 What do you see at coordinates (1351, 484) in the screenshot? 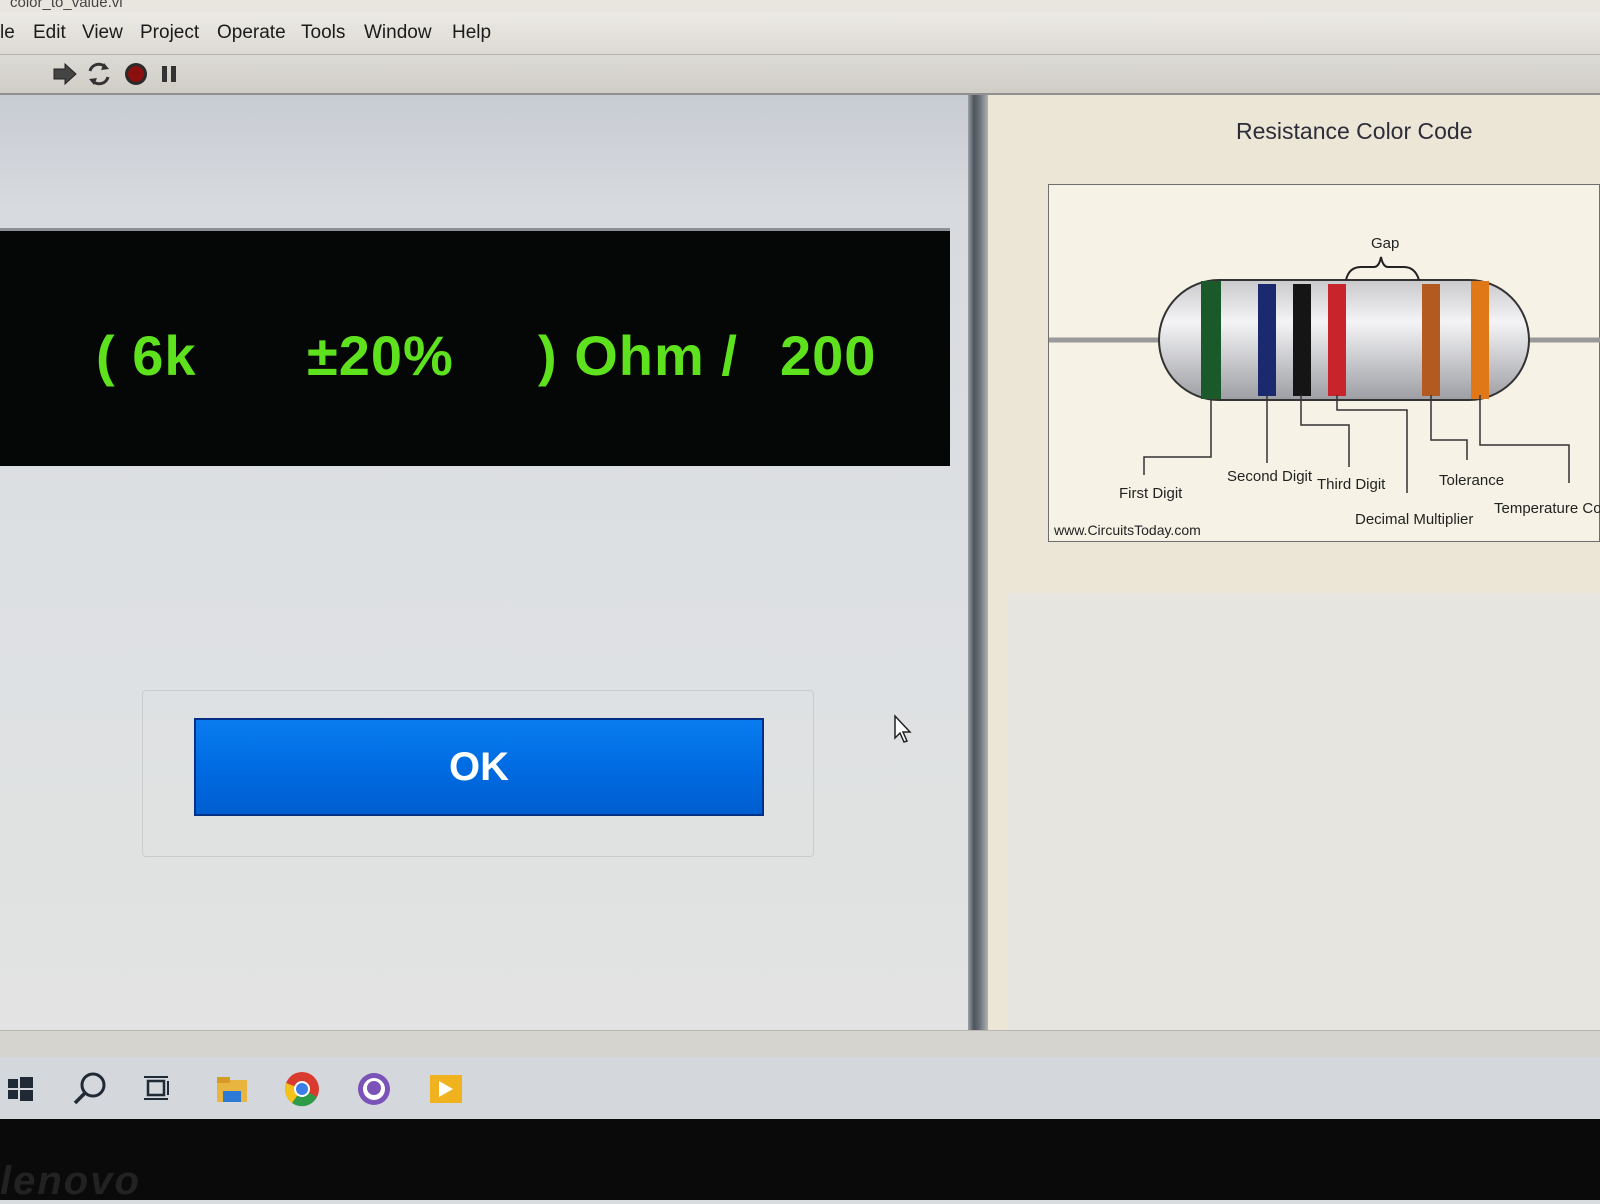
I see `label-third-digit: Third Digit` at bounding box center [1351, 484].